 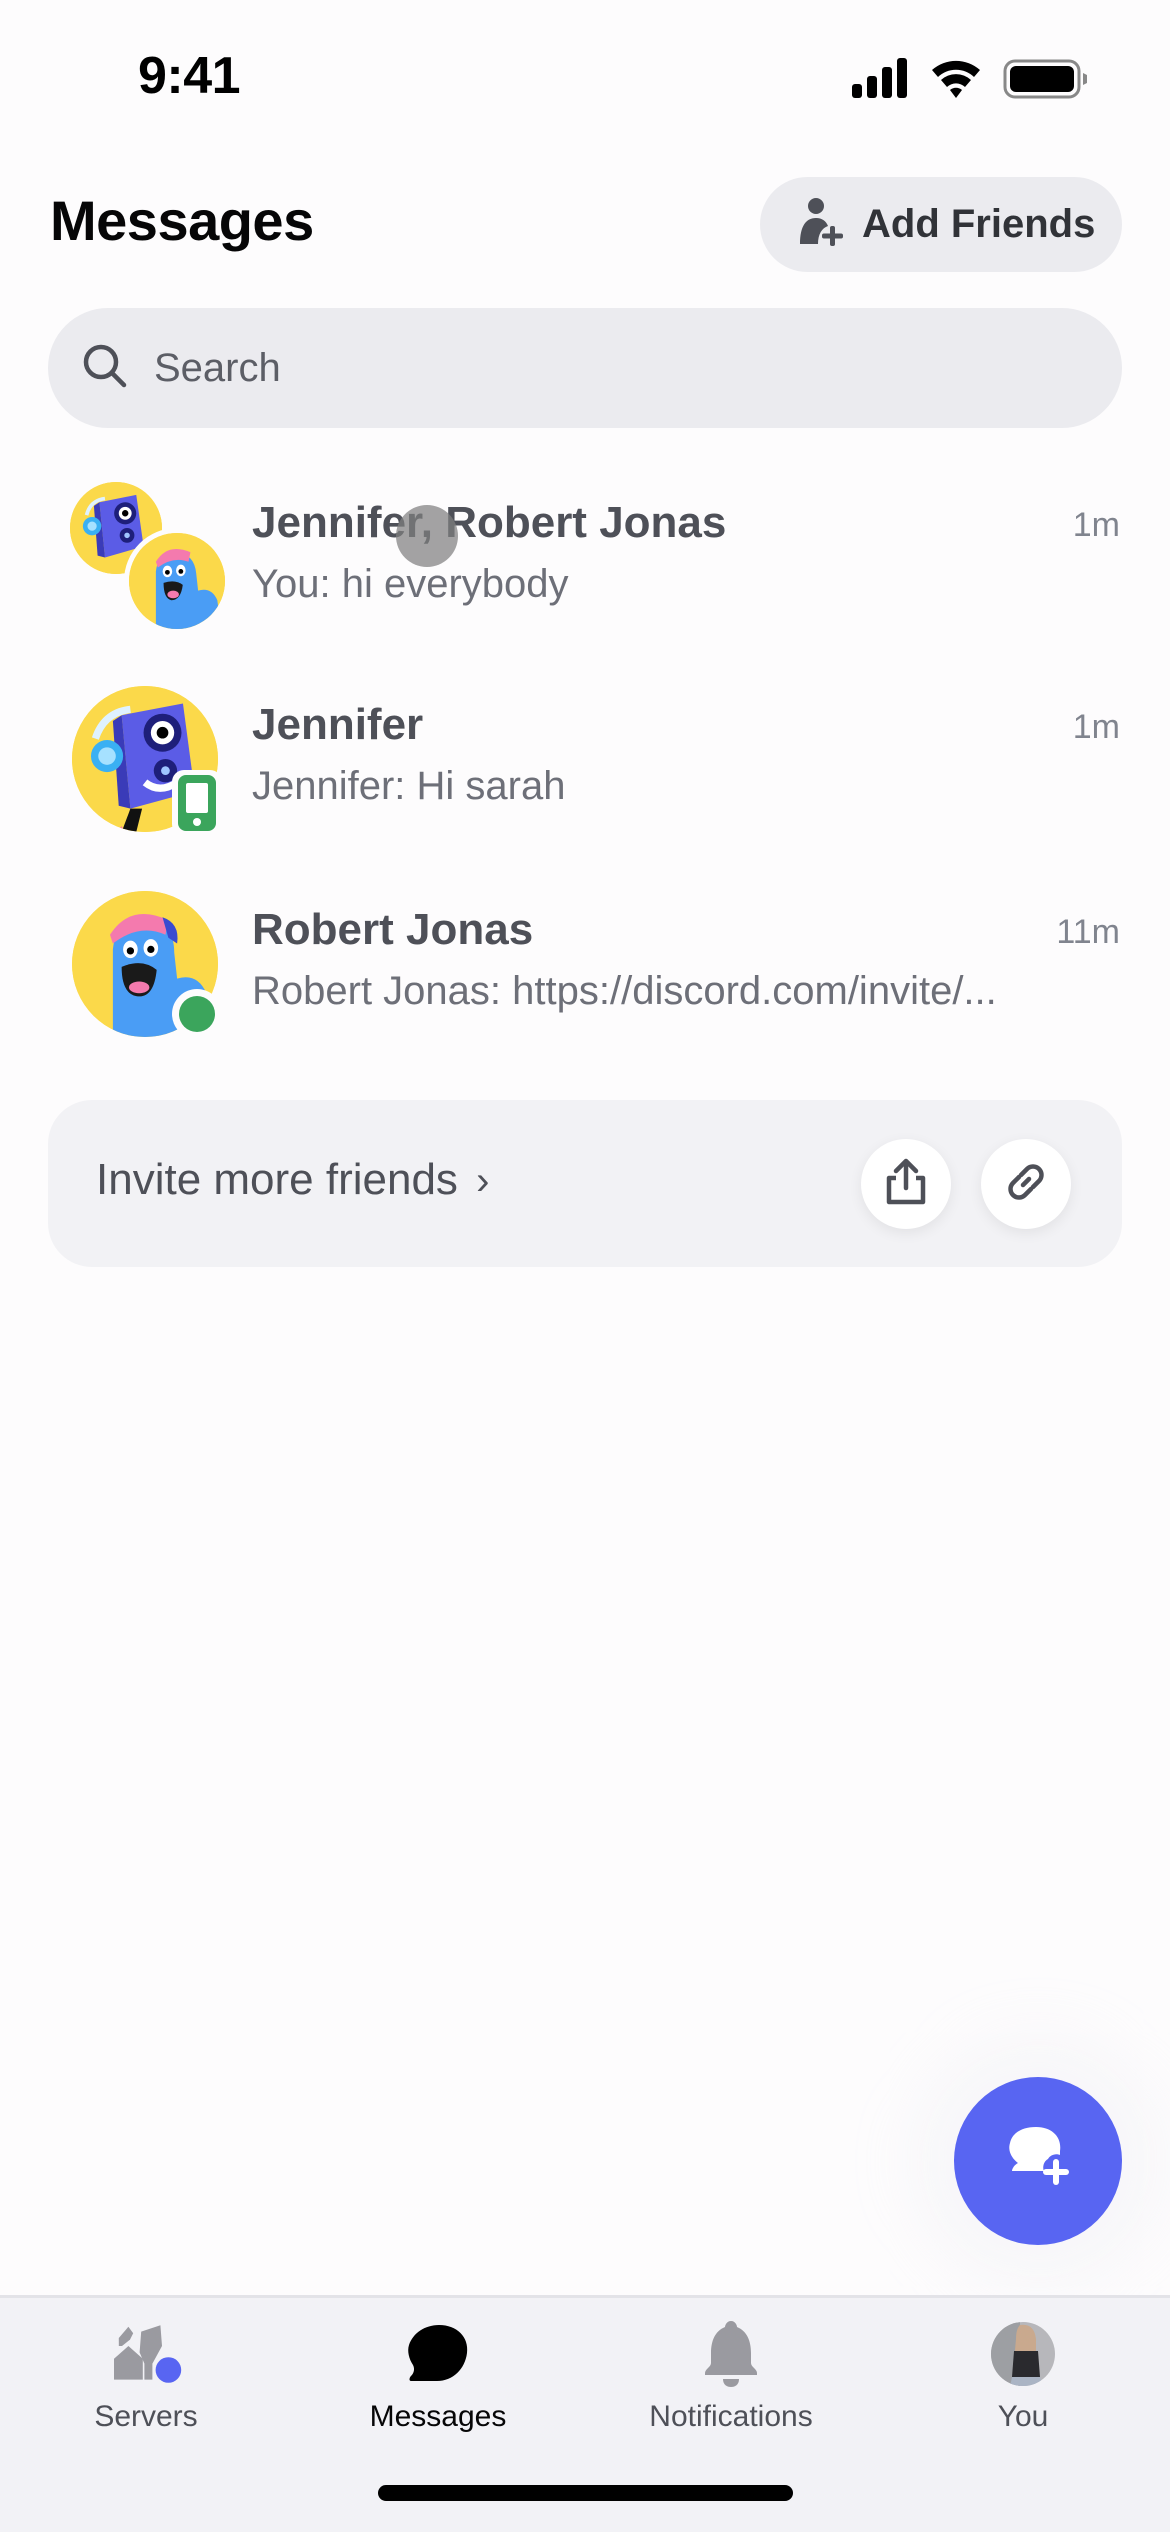 I want to click on status-icons, so click(x=972, y=78).